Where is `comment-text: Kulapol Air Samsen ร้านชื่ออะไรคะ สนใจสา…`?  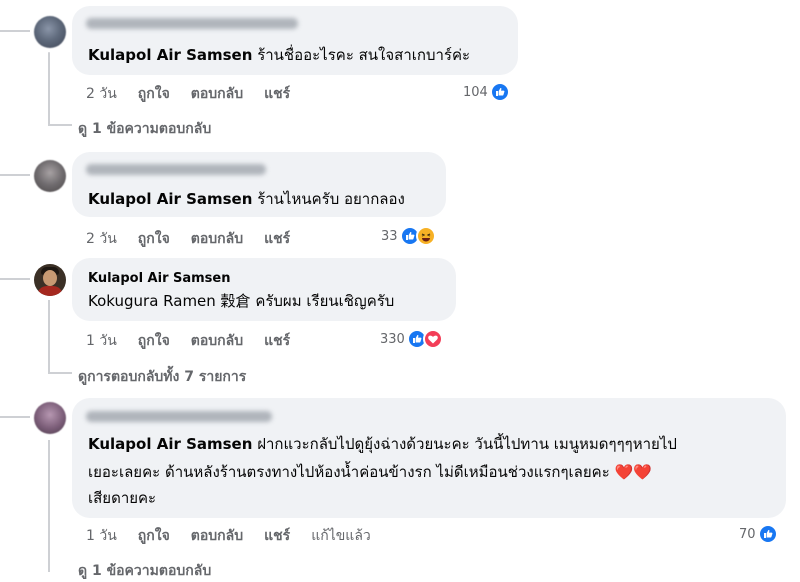
comment-text: Kulapol Air Samsen ร้านชื่ออะไรคะ สนใจสา… is located at coordinates (279, 55).